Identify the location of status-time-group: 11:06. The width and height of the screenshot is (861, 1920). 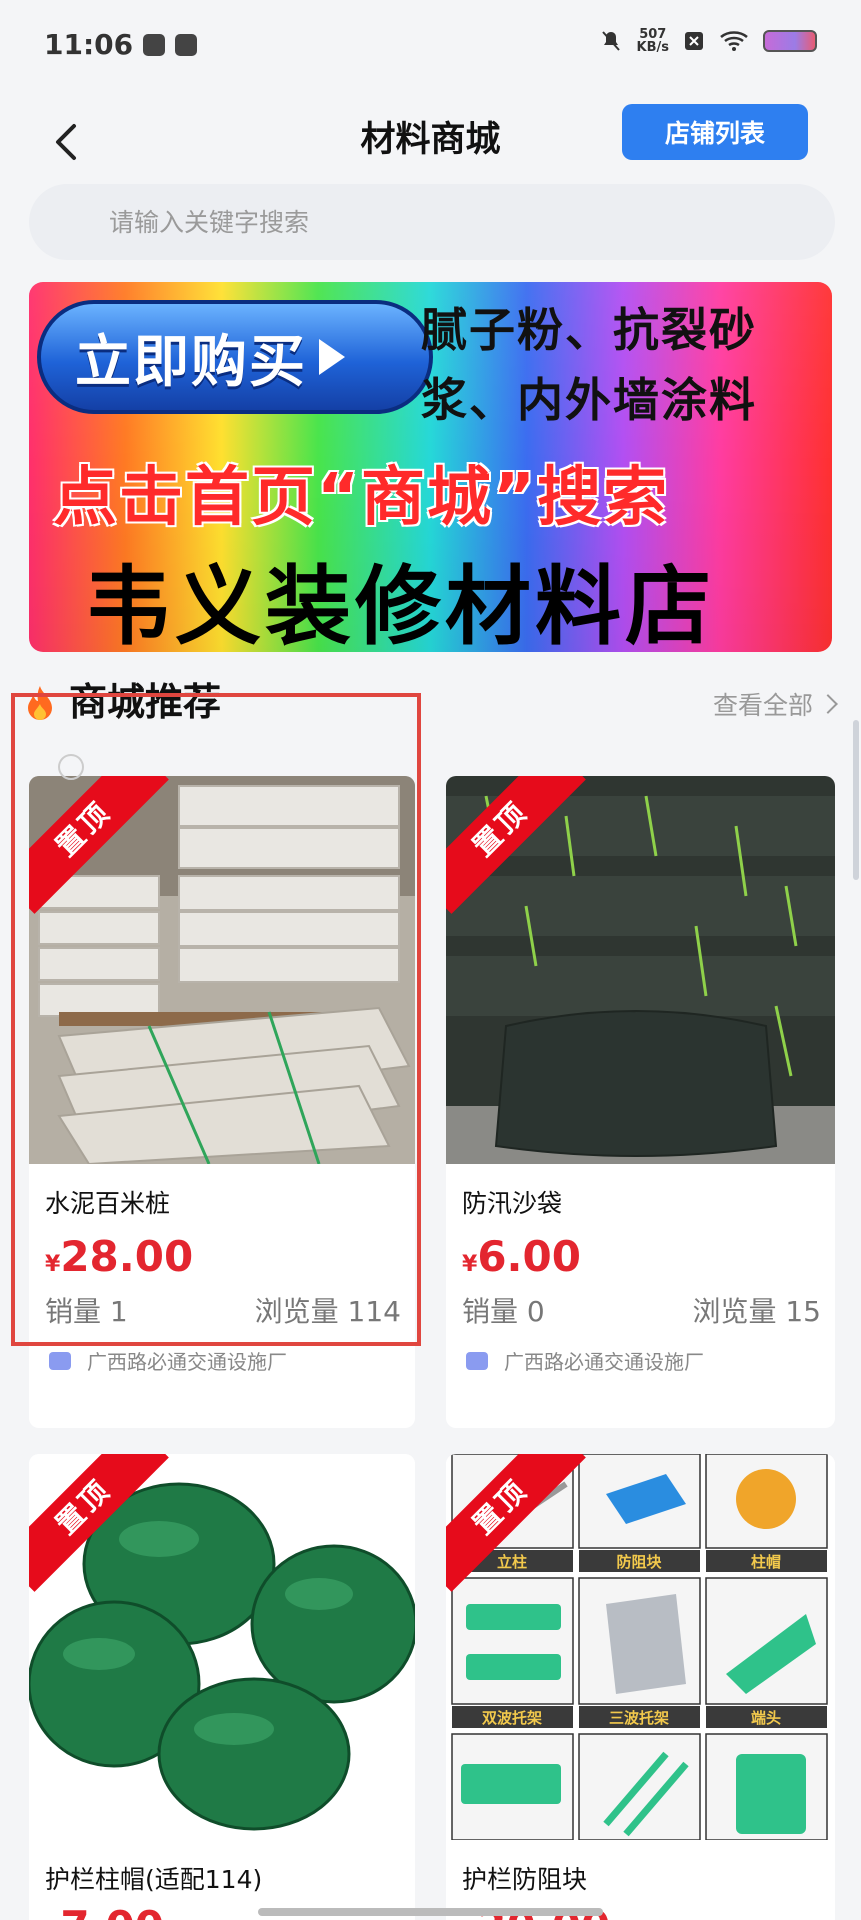
(121, 44).